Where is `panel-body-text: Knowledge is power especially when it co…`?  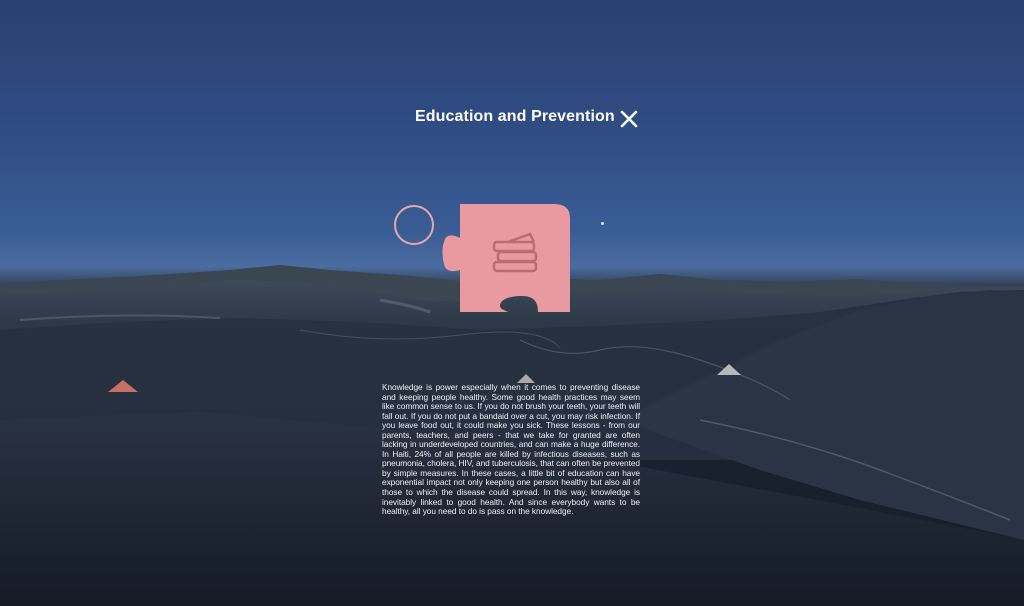 panel-body-text: Knowledge is power especially when it co… is located at coordinates (511, 449).